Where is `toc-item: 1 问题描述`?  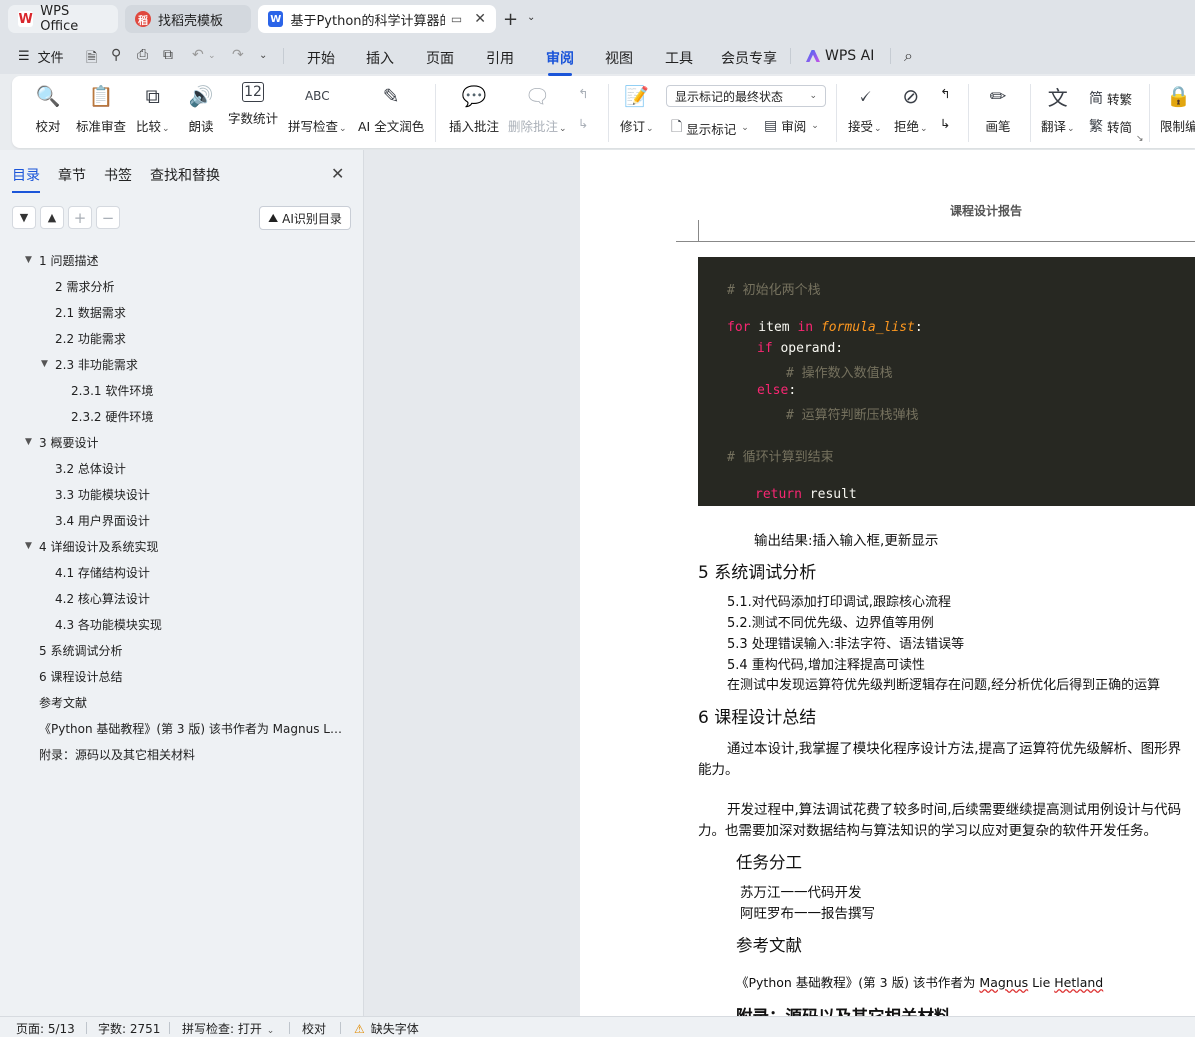 toc-item: 1 问题描述 is located at coordinates (68, 260).